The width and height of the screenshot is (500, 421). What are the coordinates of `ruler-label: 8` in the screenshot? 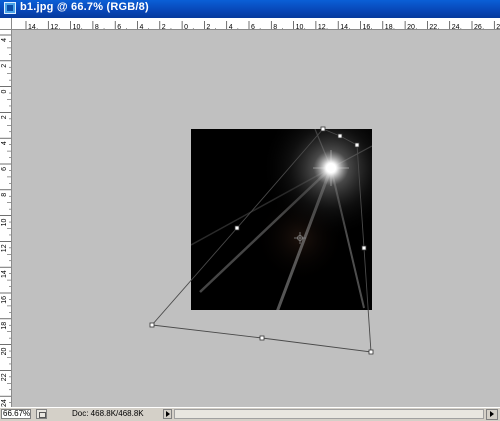 It's located at (4, 195).